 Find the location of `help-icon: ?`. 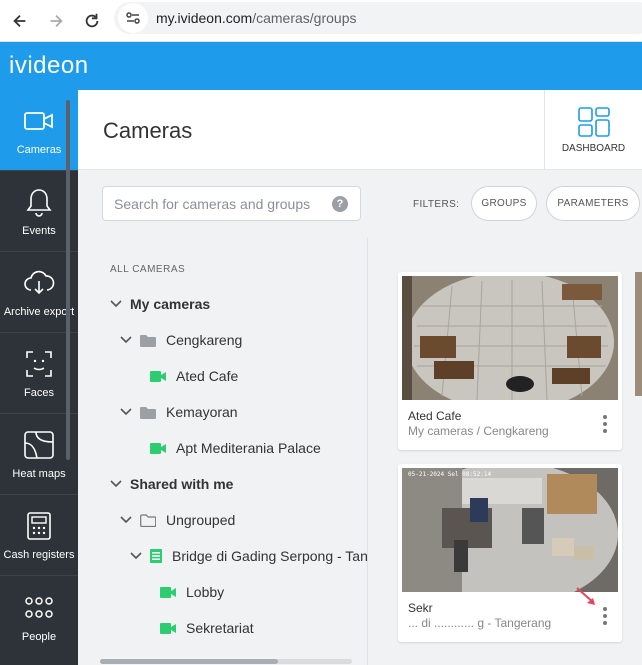

help-icon: ? is located at coordinates (340, 203).